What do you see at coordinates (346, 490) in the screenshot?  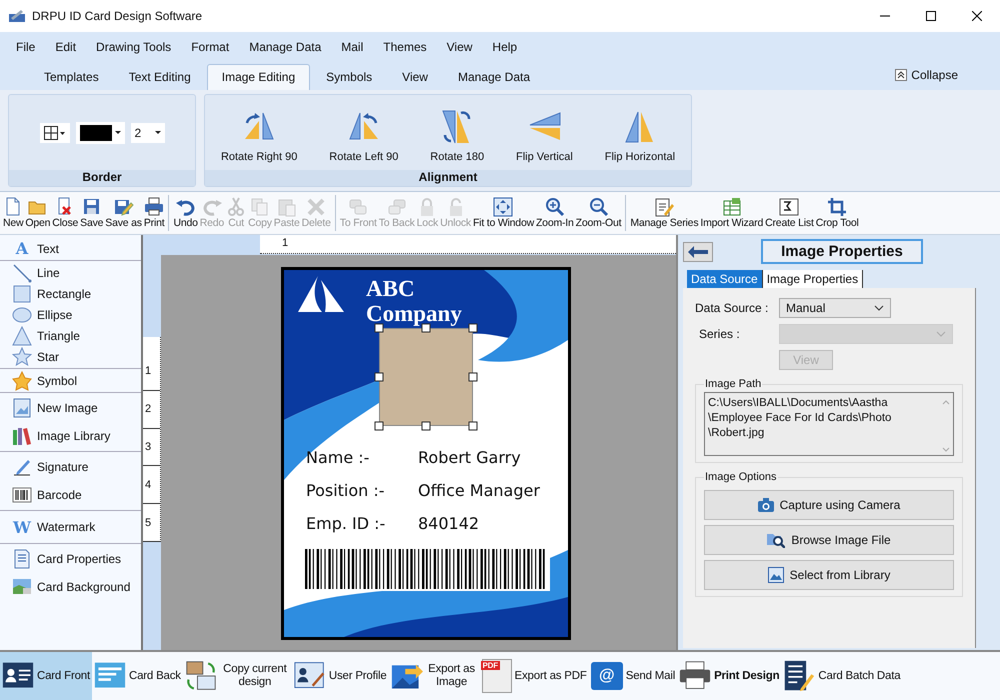 I see `field-label: Position :-` at bounding box center [346, 490].